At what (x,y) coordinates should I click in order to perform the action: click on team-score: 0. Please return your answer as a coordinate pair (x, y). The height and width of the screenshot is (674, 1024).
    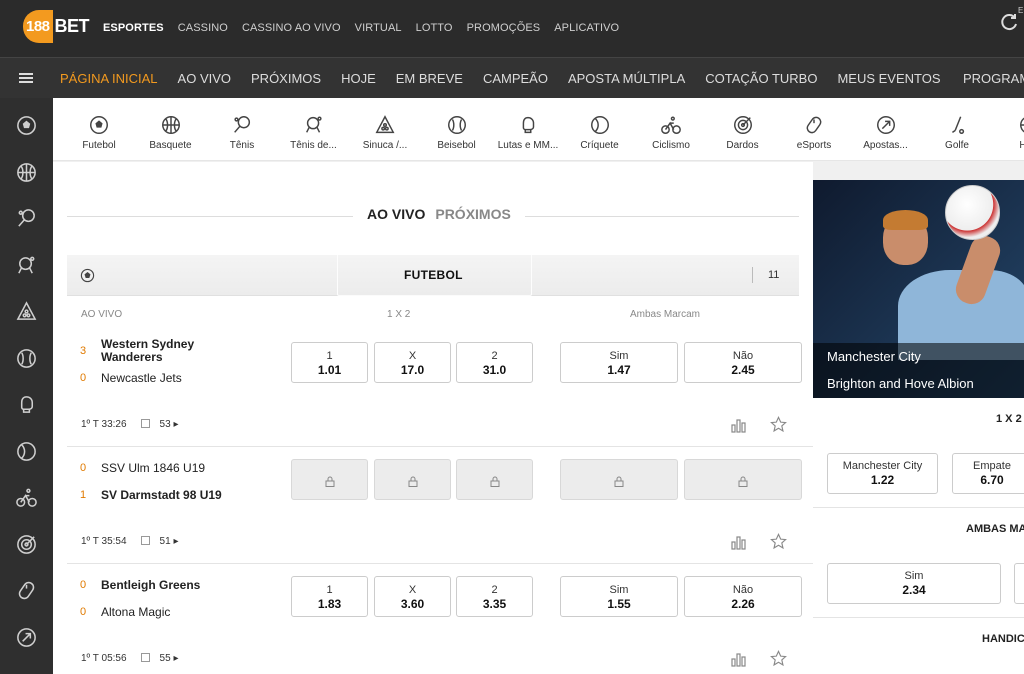
    Looking at the image, I should click on (83, 468).